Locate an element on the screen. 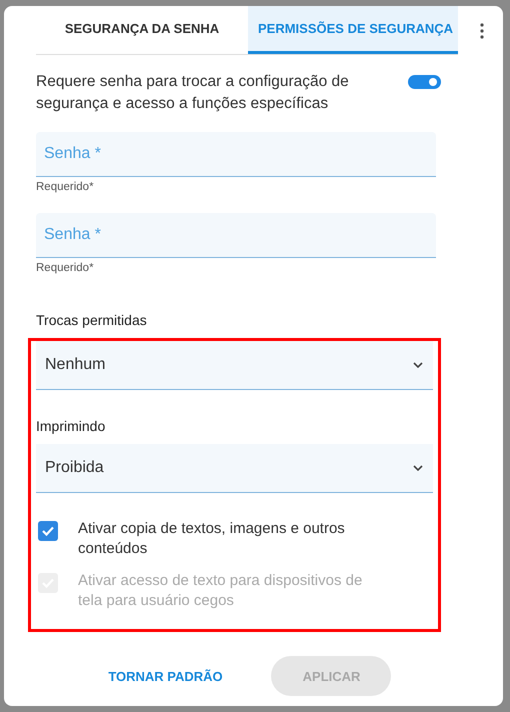 The height and width of the screenshot is (712, 510). dropdown-select: Proibida is located at coordinates (234, 468).